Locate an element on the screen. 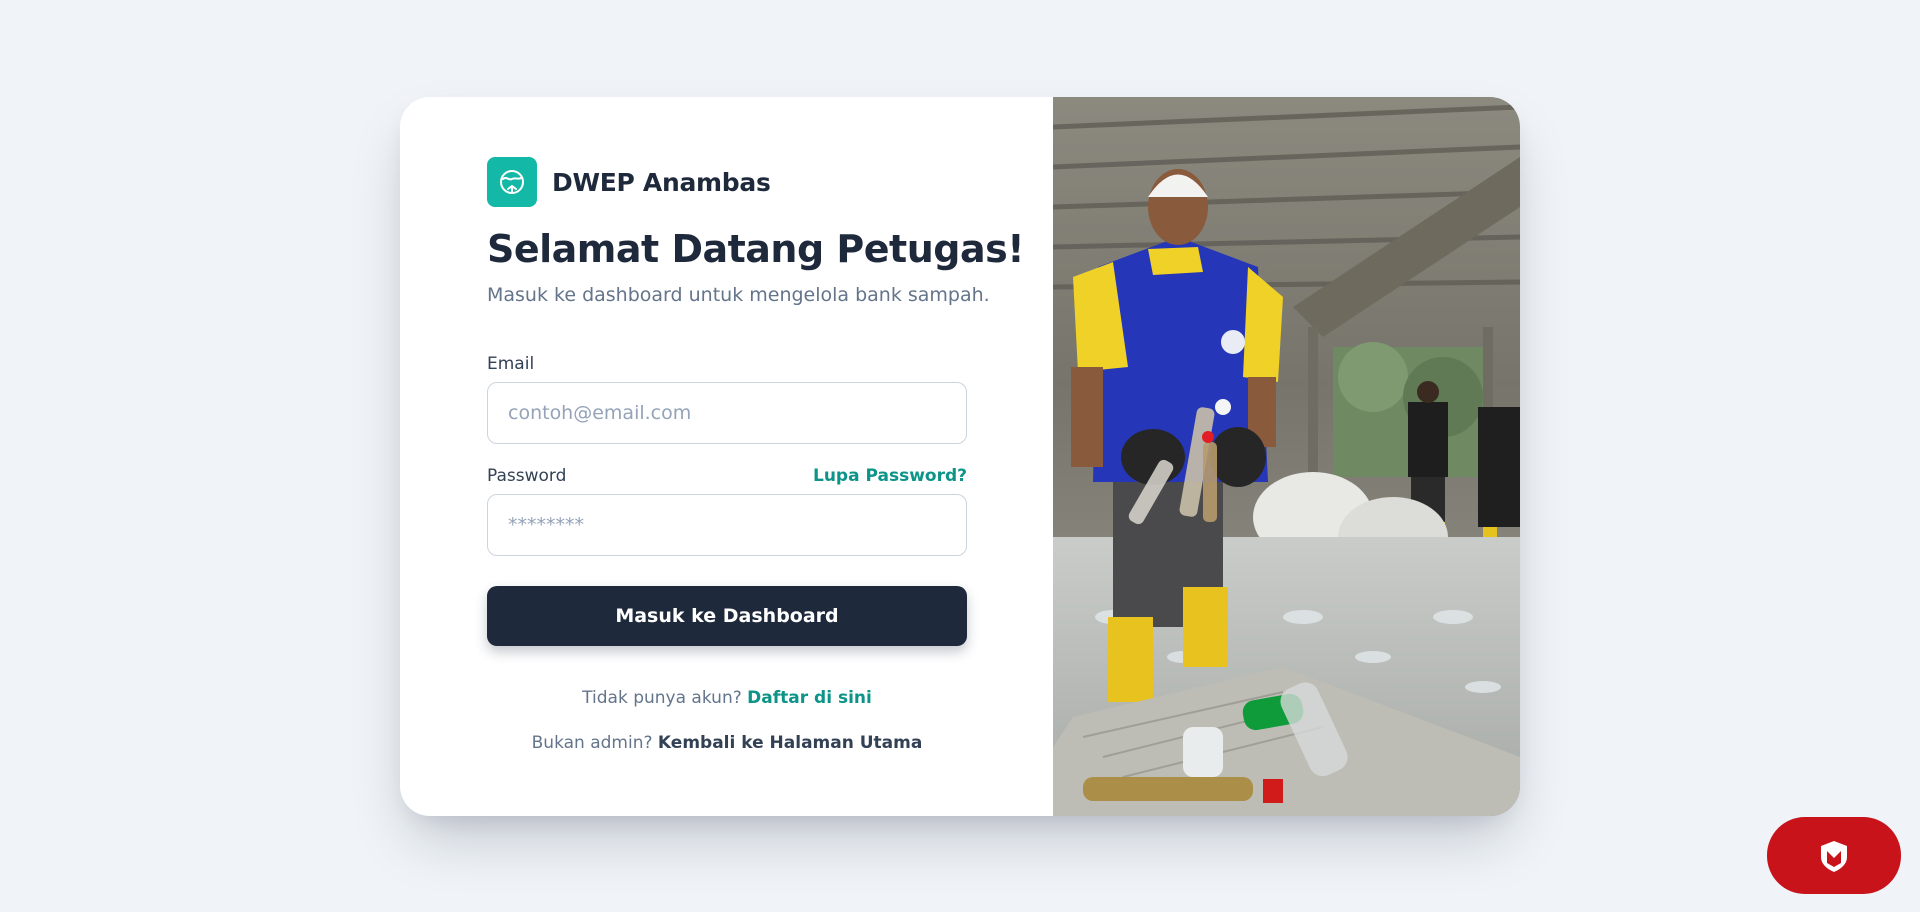 The height and width of the screenshot is (912, 1920). back-prompt-text: Bukan admin? is located at coordinates (592, 743).